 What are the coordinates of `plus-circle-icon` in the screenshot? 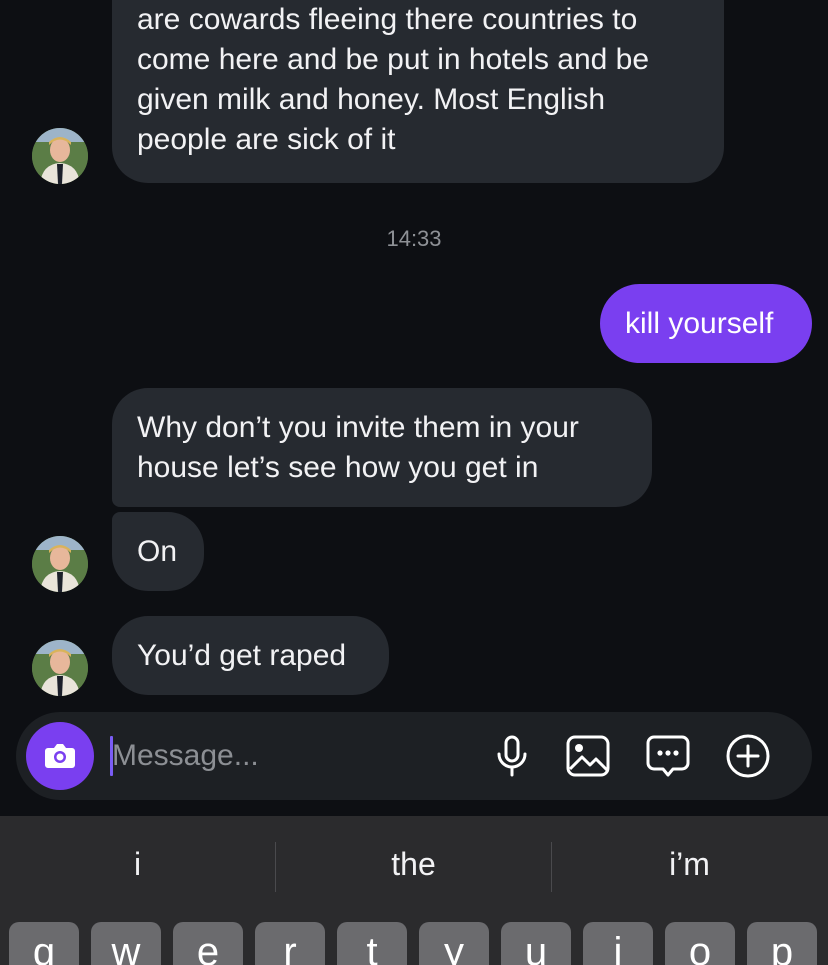 It's located at (748, 756).